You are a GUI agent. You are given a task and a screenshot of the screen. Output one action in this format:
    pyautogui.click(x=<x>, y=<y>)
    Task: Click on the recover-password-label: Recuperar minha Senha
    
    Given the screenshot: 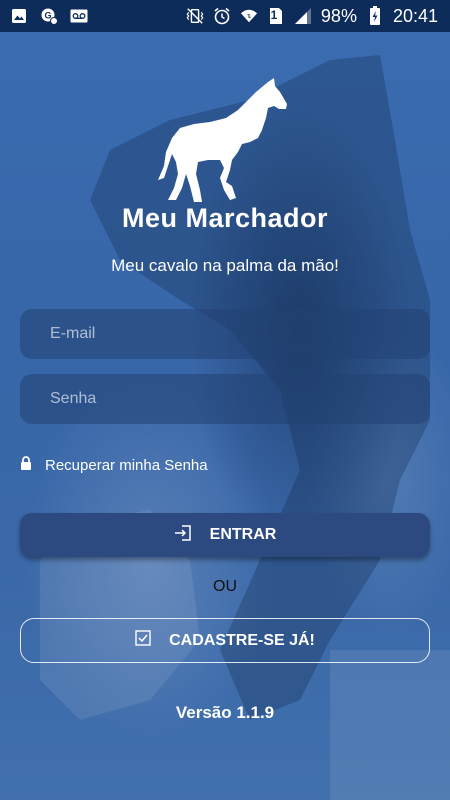 What is the action you would take?
    pyautogui.click(x=126, y=465)
    